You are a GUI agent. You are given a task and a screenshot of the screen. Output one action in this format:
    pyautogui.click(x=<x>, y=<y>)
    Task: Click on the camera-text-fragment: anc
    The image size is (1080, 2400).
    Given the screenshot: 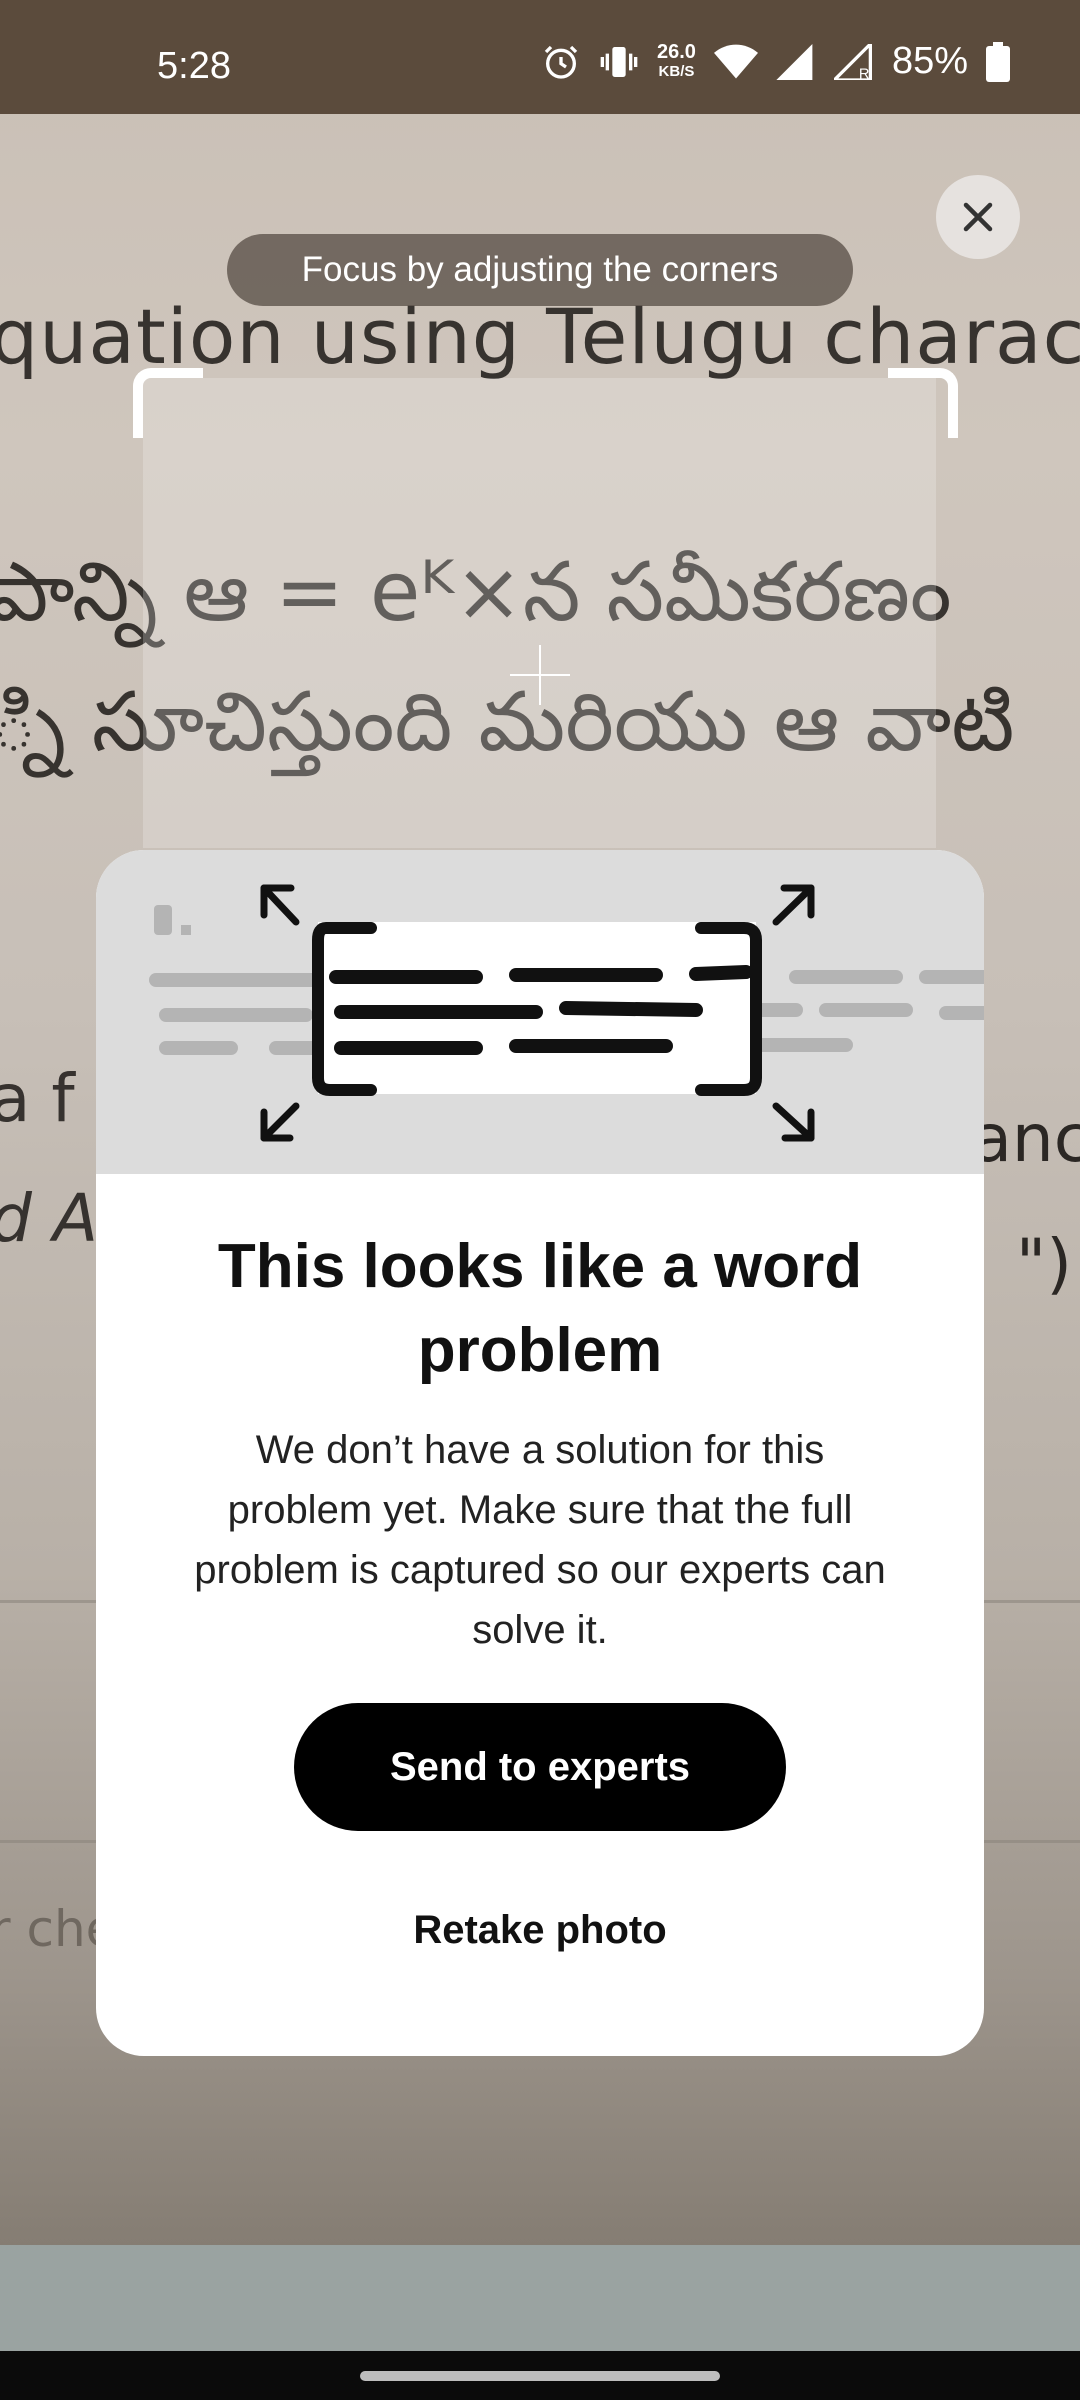 What is the action you would take?
    pyautogui.click(x=1025, y=1138)
    